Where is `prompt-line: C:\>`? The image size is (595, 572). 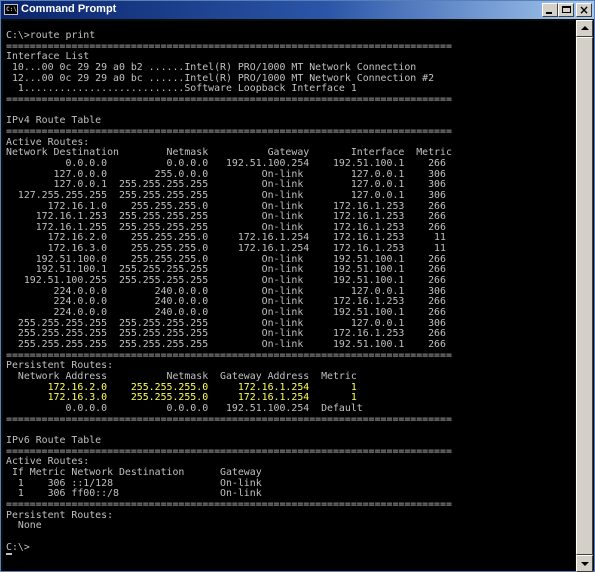
prompt-line: C:\> is located at coordinates (290, 548).